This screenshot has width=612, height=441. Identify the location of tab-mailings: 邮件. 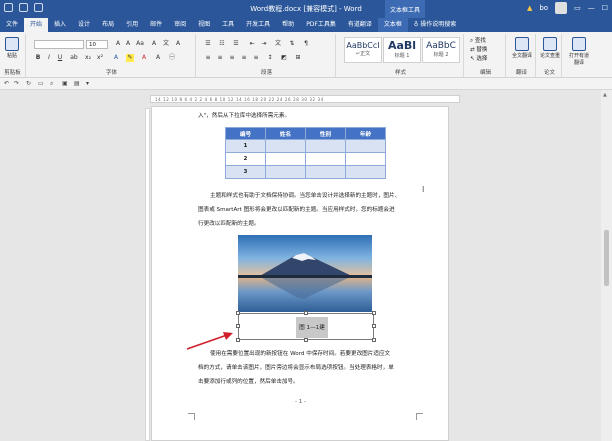
(156, 25).